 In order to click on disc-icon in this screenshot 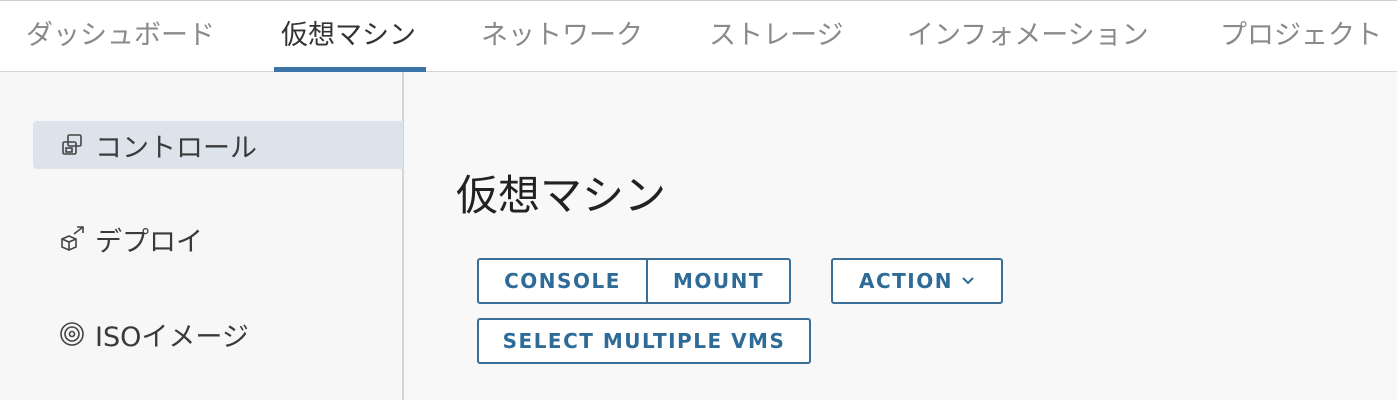, I will do `click(72, 334)`.